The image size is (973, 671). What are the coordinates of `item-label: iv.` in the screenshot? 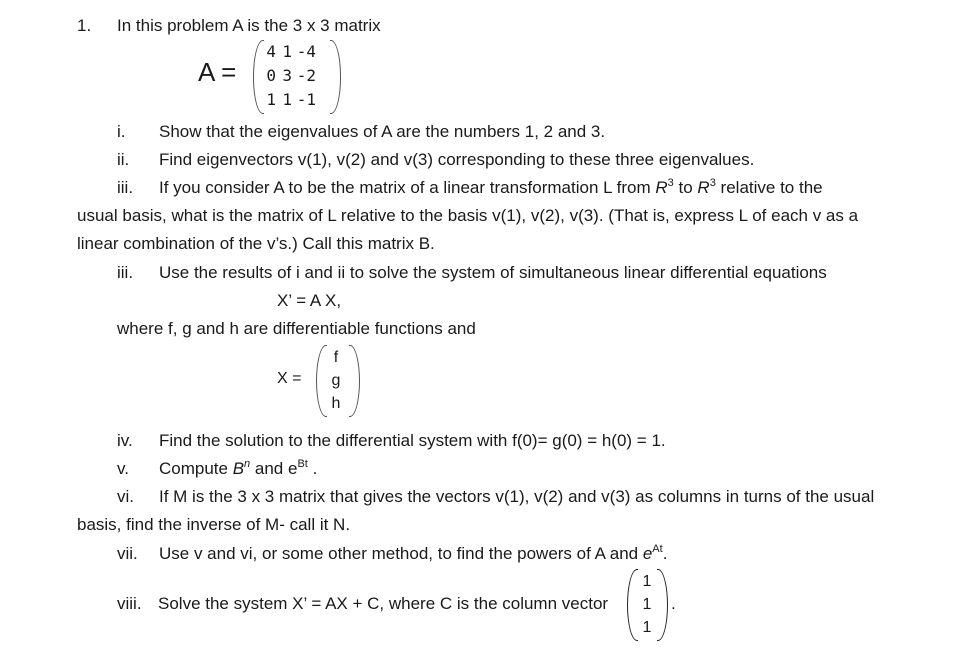 It's located at (125, 440).